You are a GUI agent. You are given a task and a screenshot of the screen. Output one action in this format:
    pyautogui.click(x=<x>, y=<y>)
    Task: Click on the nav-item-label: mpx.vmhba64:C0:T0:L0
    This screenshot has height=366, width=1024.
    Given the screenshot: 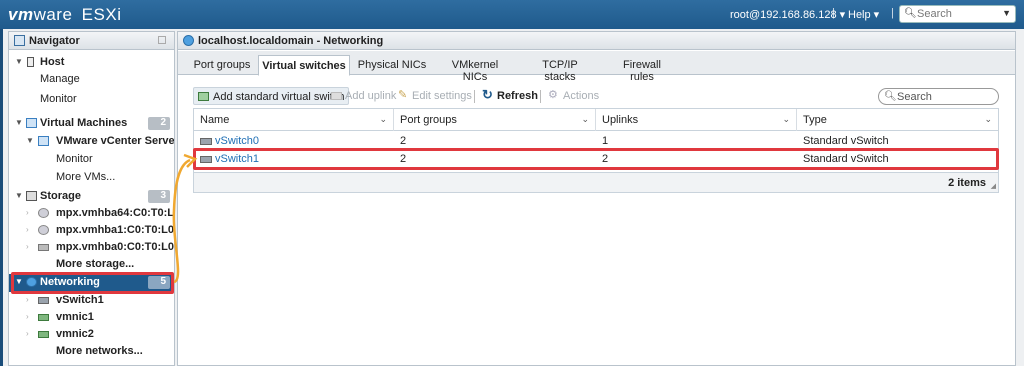 What is the action you would take?
    pyautogui.click(x=115, y=213)
    